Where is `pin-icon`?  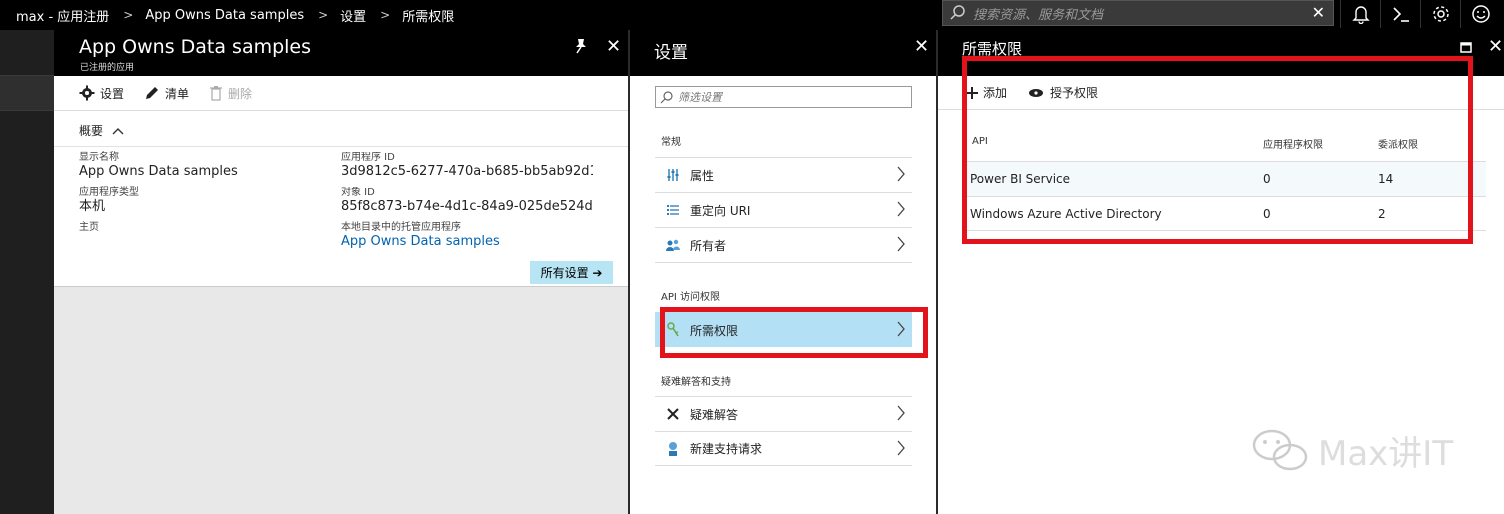 pin-icon is located at coordinates (581, 46).